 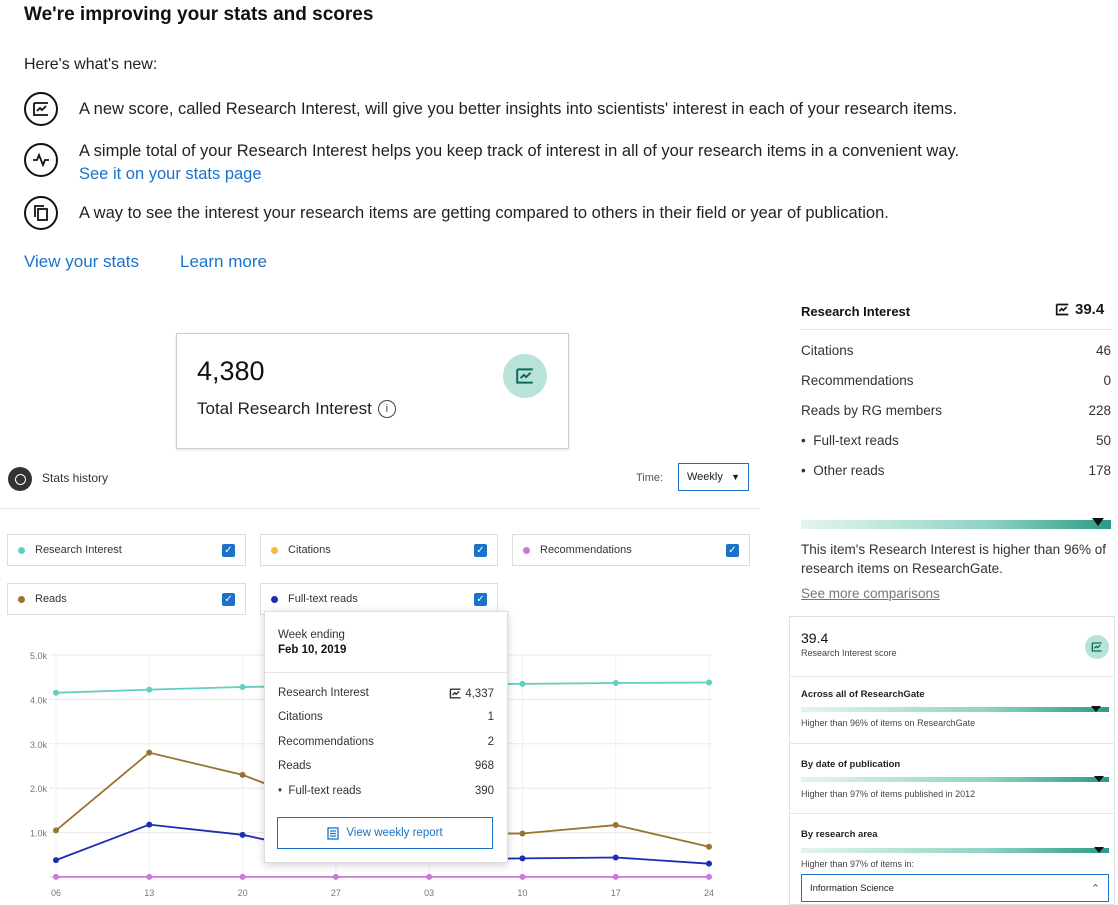 What do you see at coordinates (309, 550) in the screenshot?
I see `legend-label: Citations` at bounding box center [309, 550].